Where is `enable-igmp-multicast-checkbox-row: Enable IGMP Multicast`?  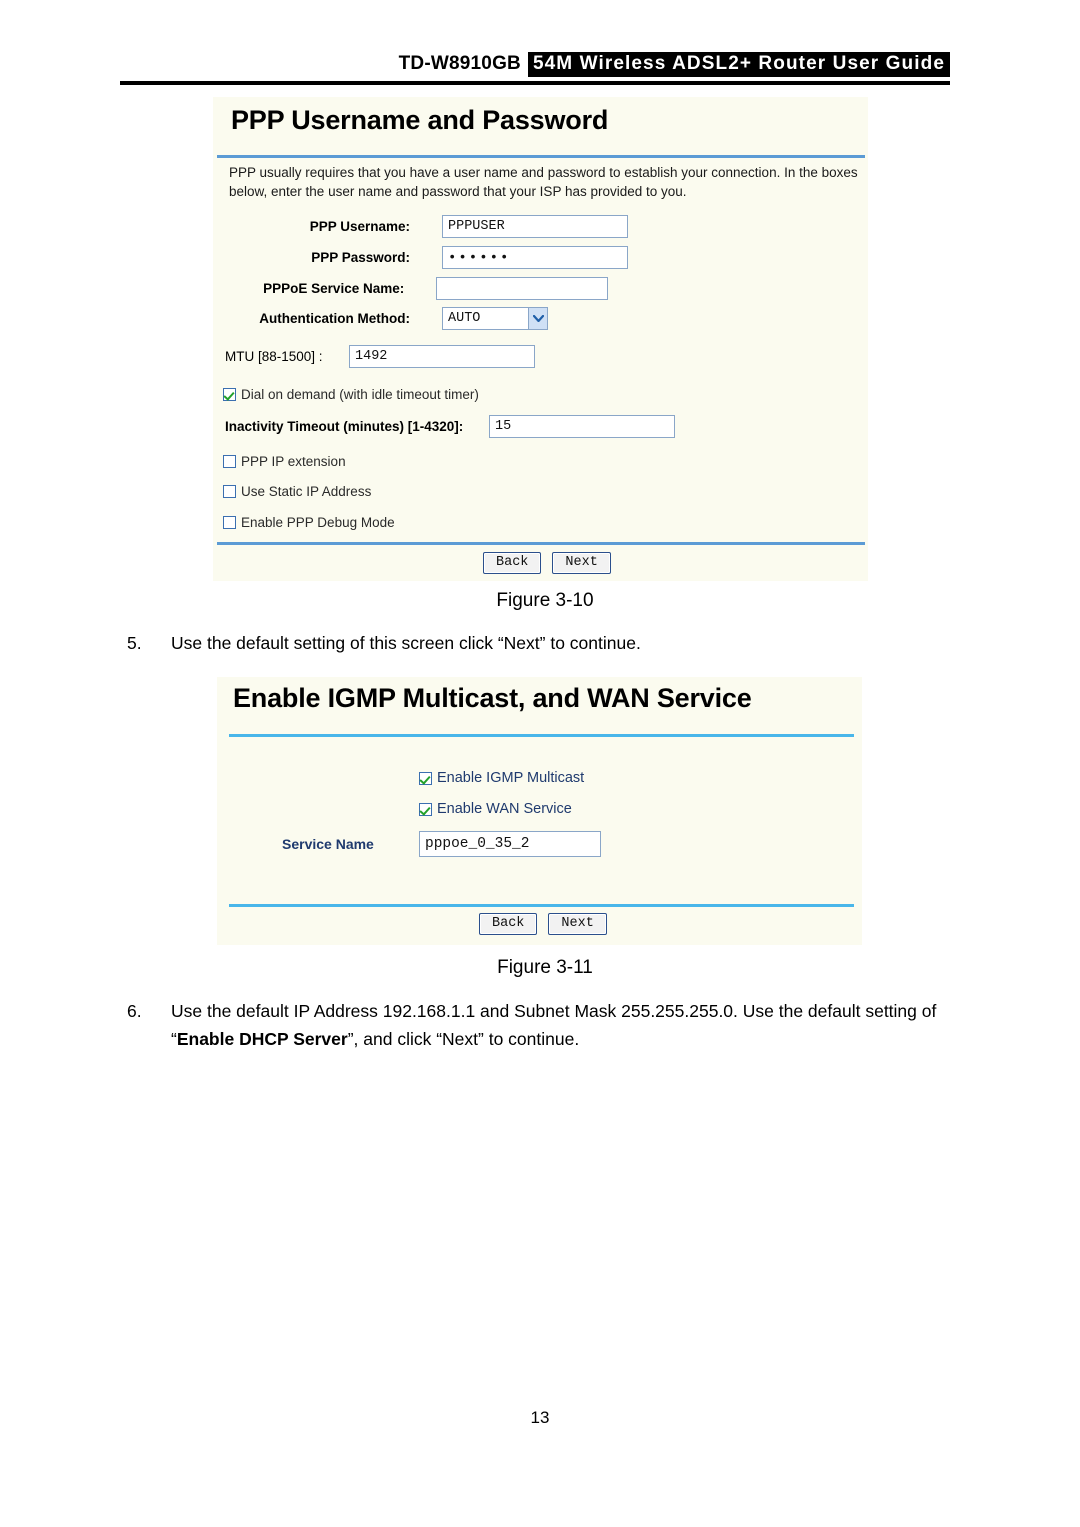 enable-igmp-multicast-checkbox-row: Enable IGMP Multicast is located at coordinates (501, 778).